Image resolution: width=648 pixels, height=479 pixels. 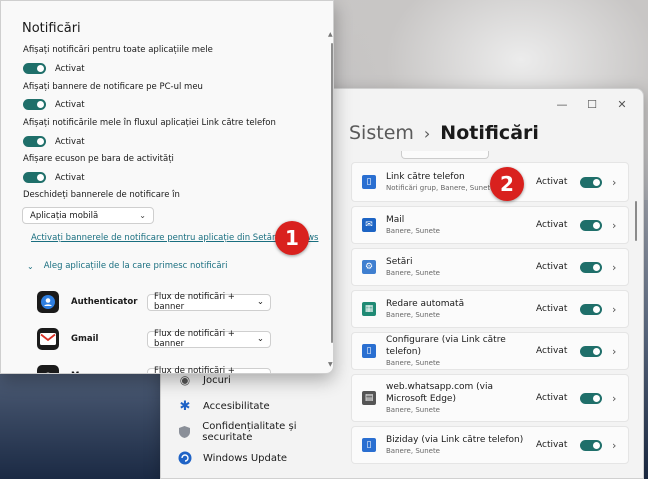 I want to click on minimize-button: —, so click(x=562, y=104).